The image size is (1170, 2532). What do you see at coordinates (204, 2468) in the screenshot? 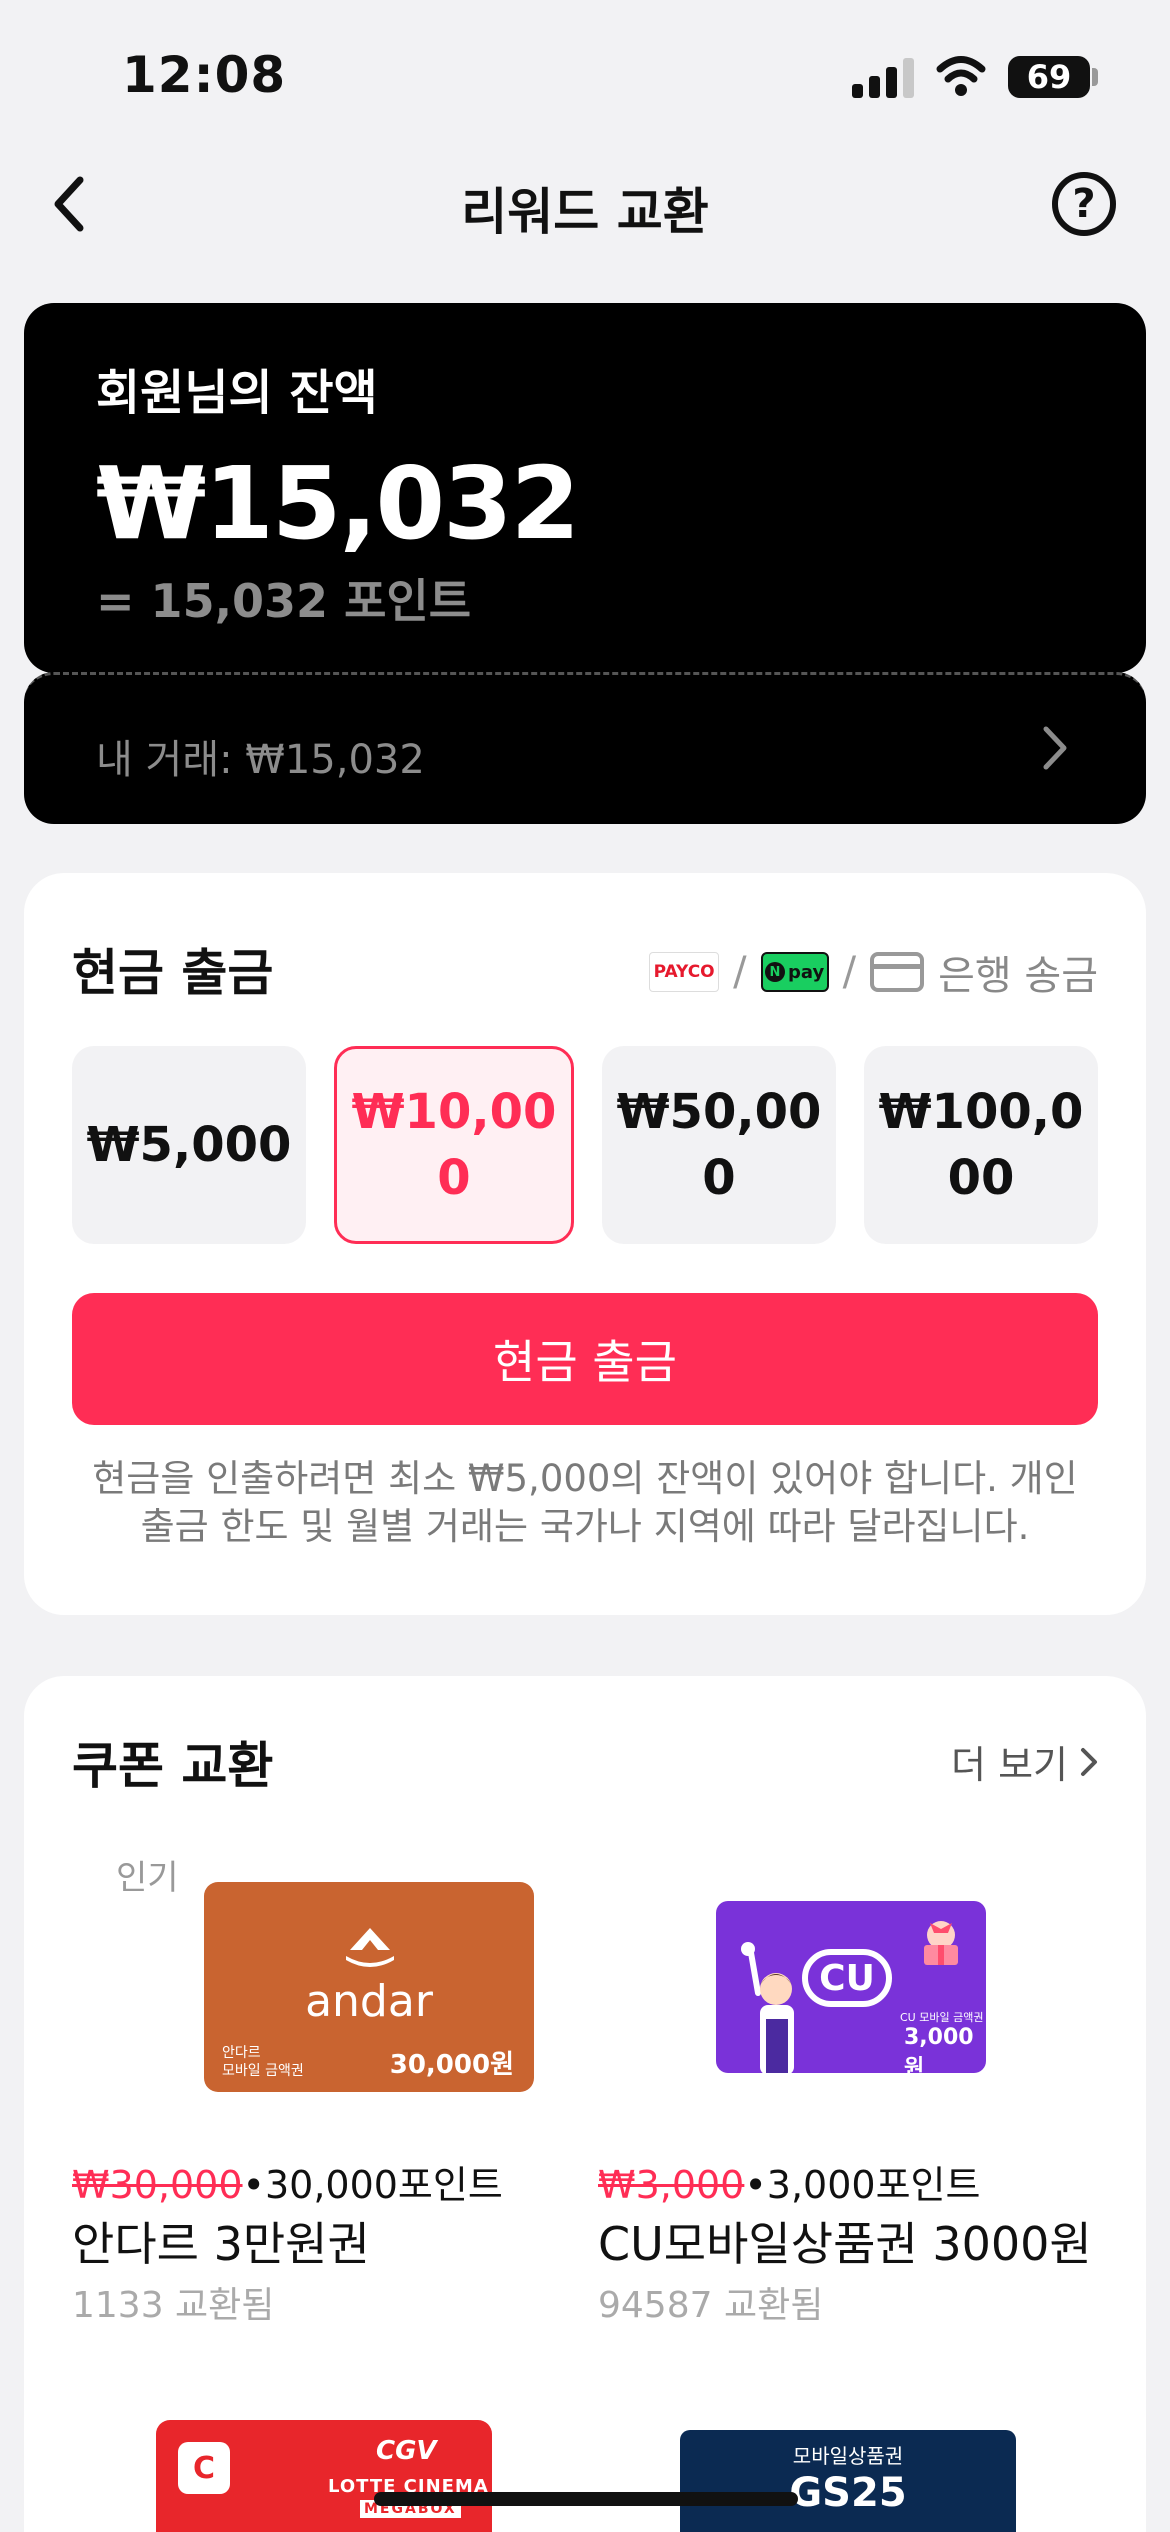
I see `culture-land-logo: C` at bounding box center [204, 2468].